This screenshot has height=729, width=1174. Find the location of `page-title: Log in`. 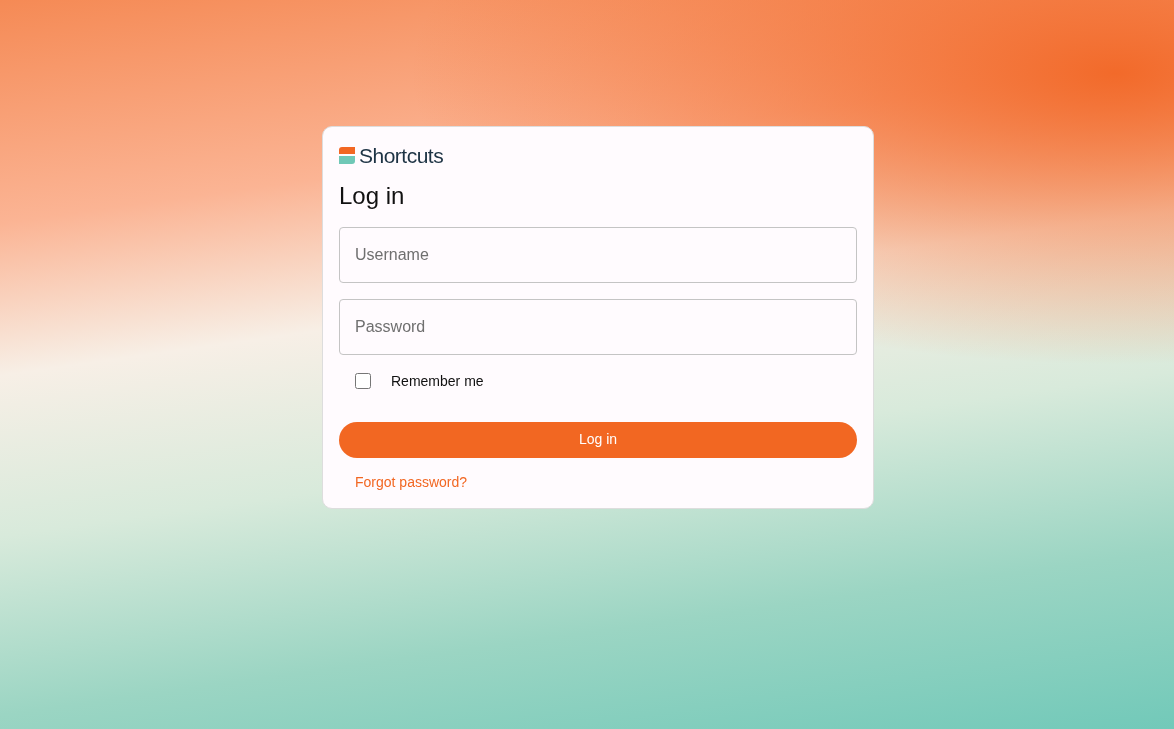

page-title: Log in is located at coordinates (372, 196).